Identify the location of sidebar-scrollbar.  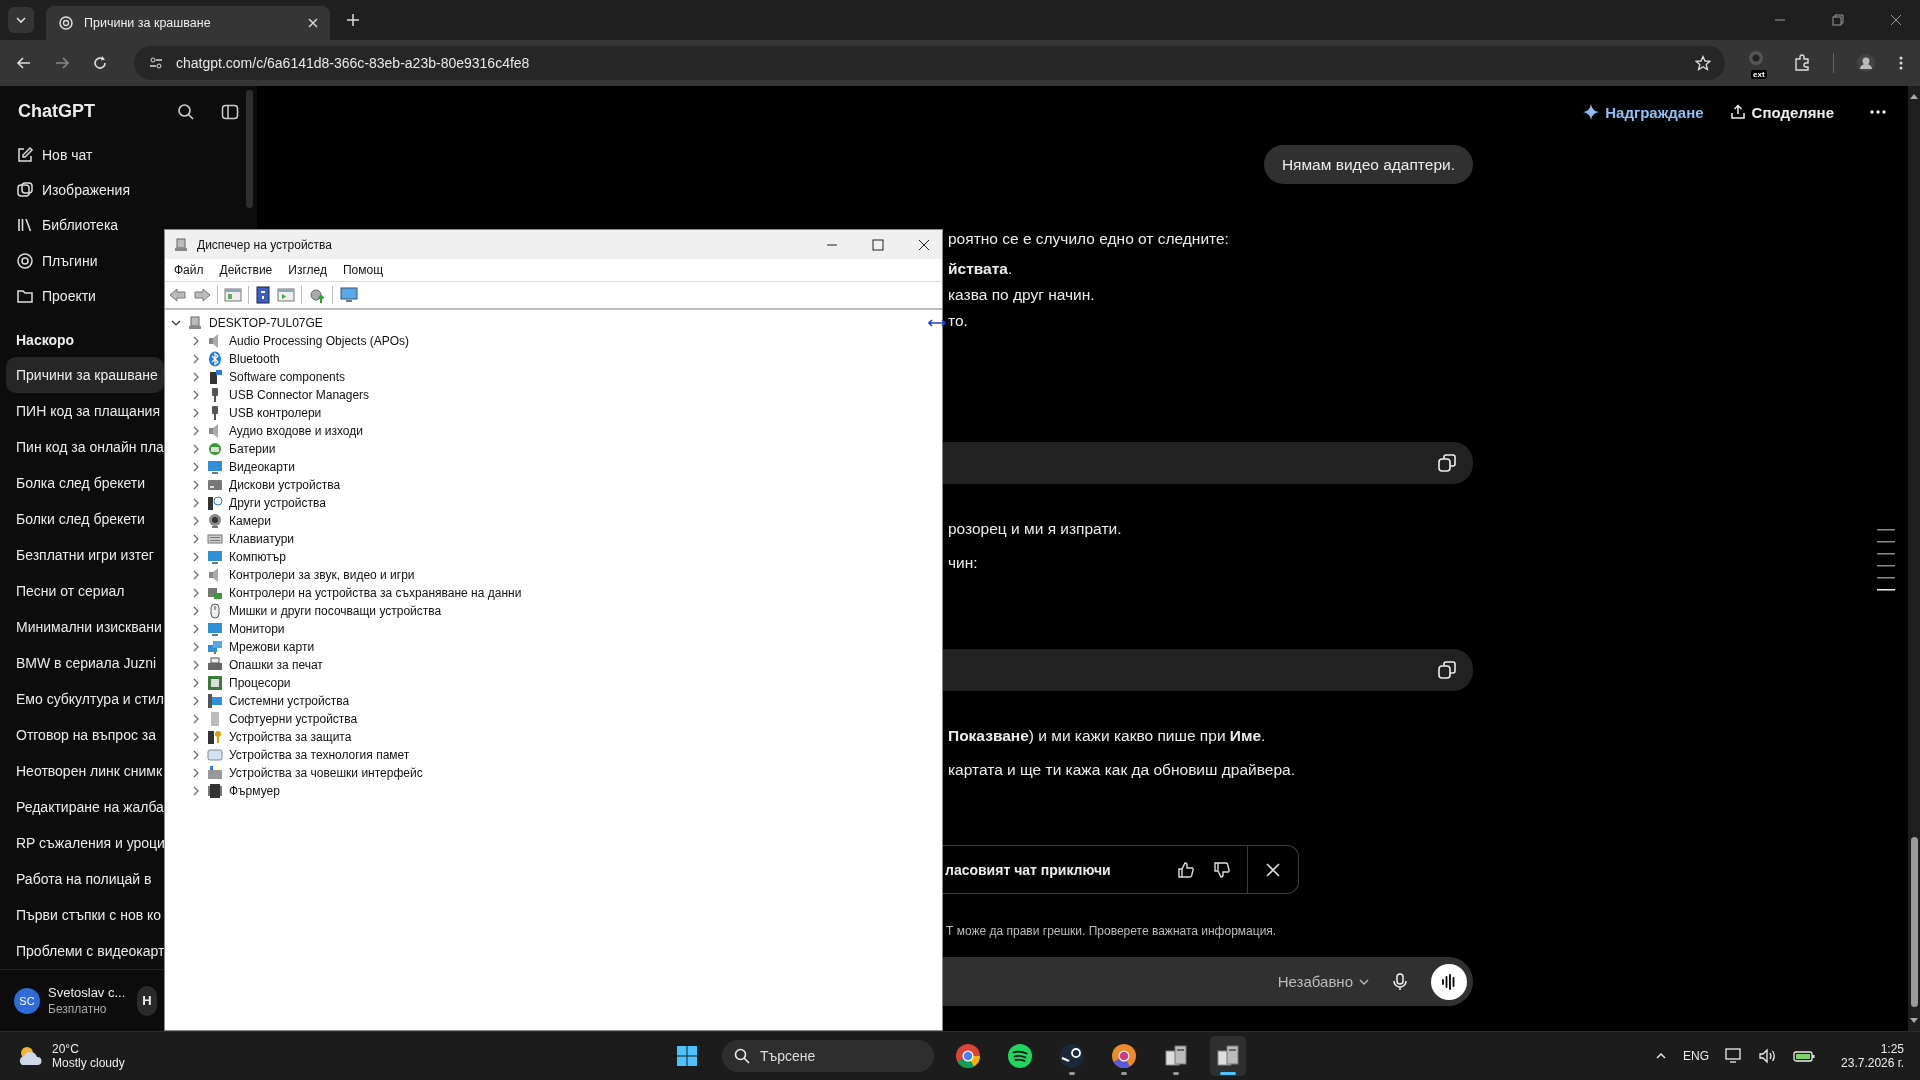
(249, 149).